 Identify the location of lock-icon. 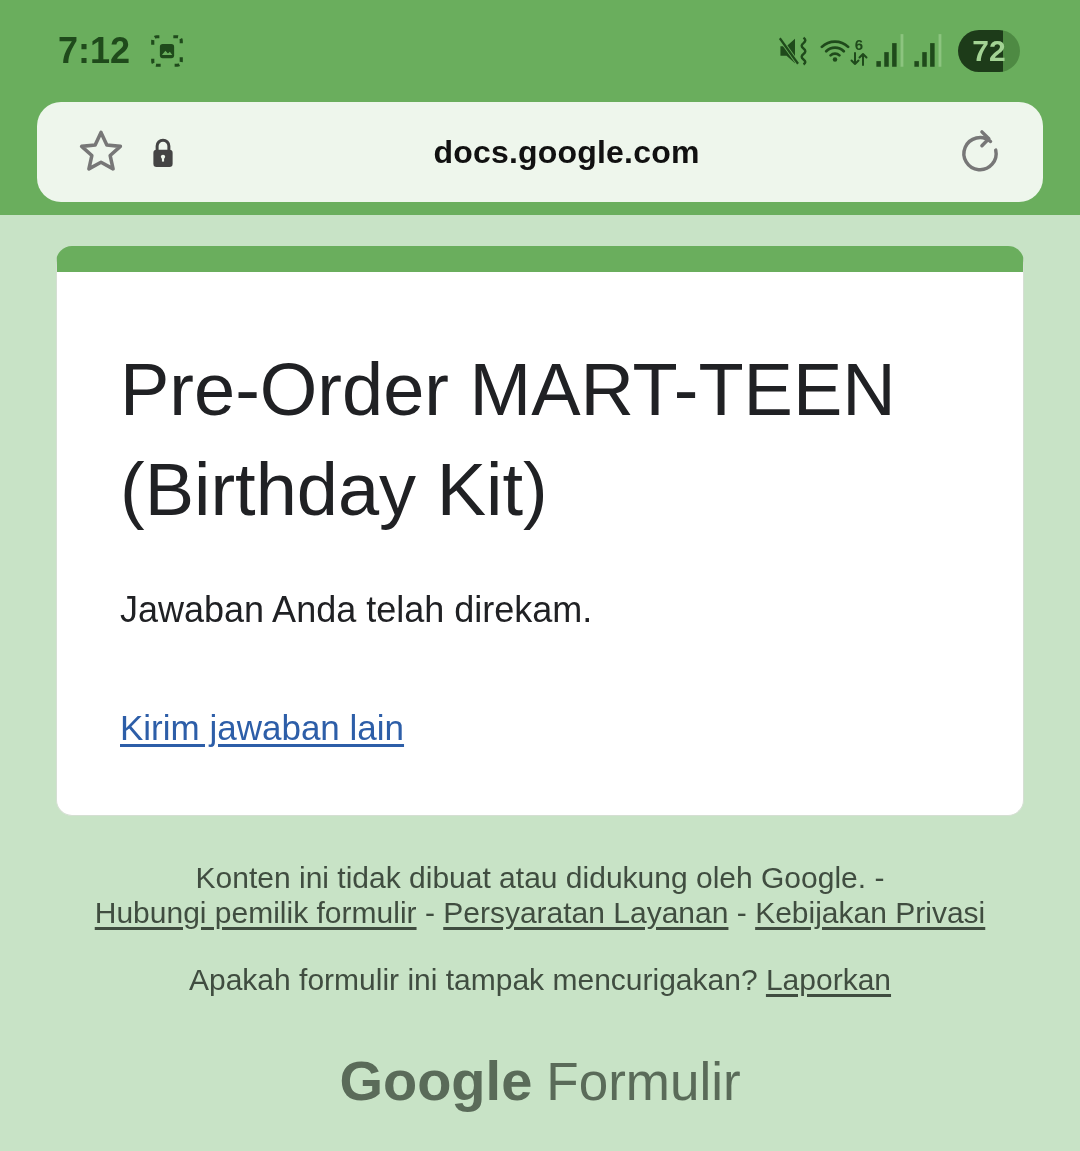
(163, 152).